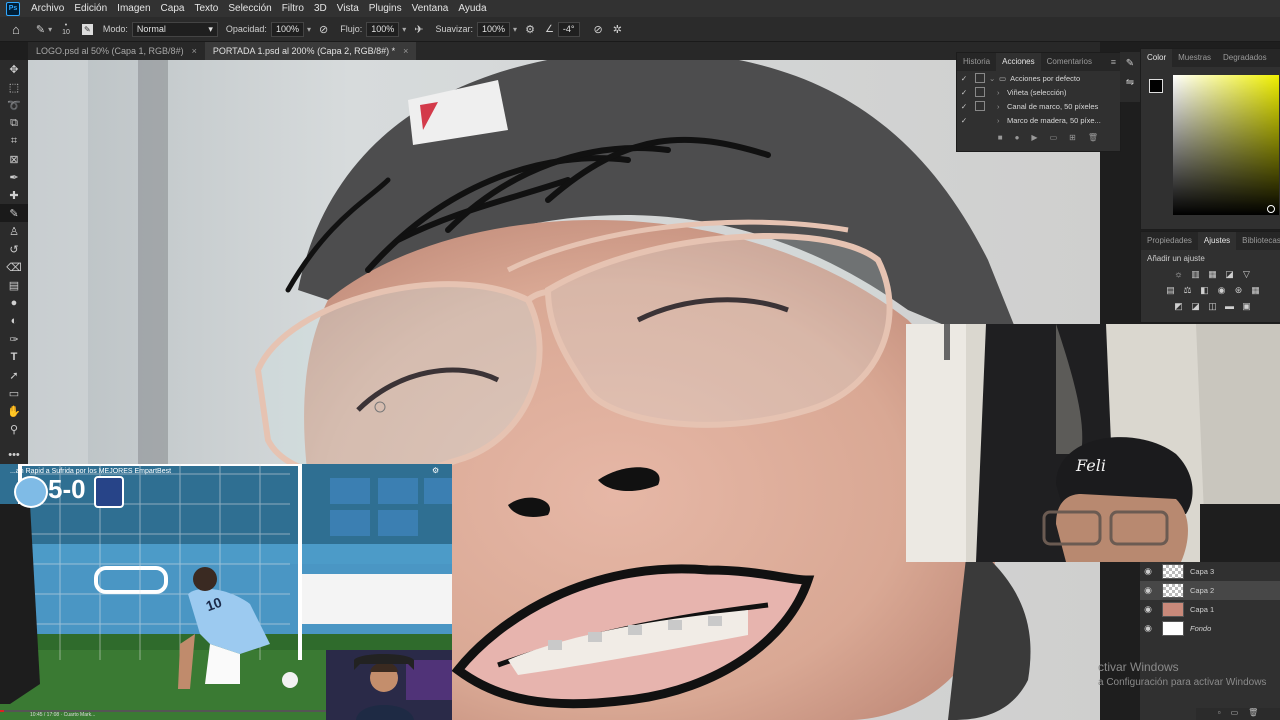 The height and width of the screenshot is (720, 1280). Describe the element at coordinates (472, 8) in the screenshot. I see `menu-ayuda: Ayuda` at that location.